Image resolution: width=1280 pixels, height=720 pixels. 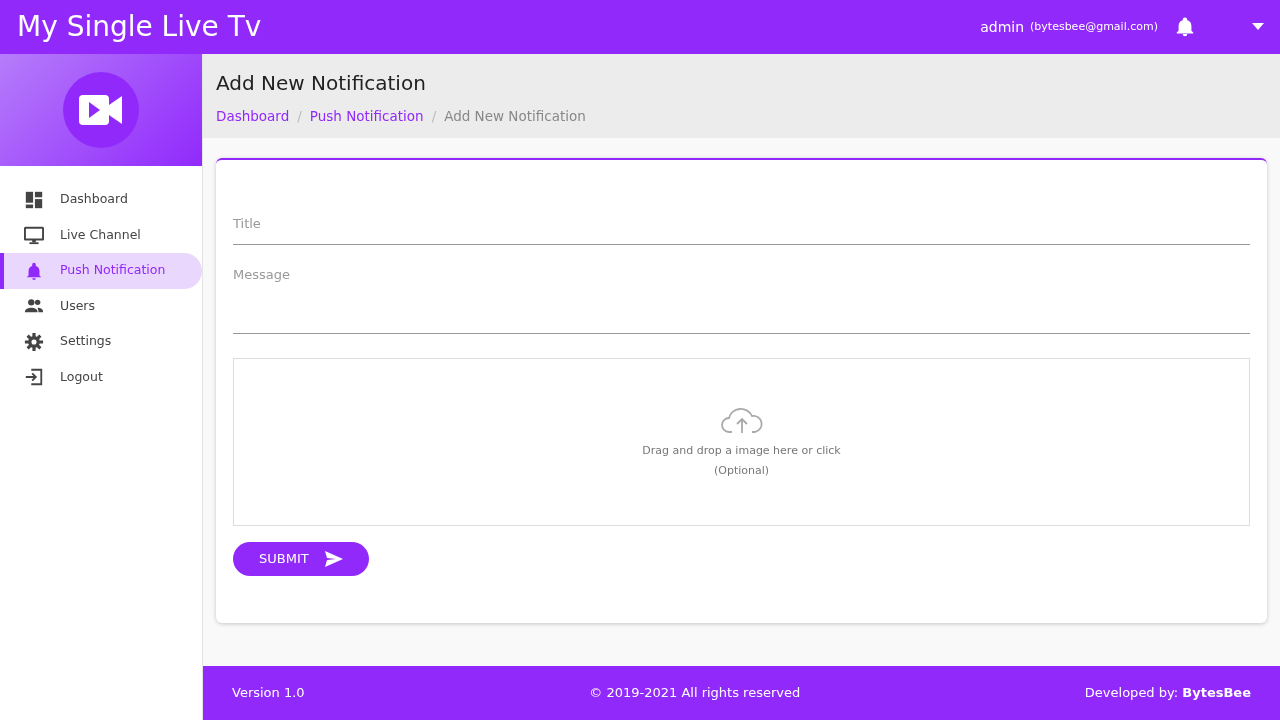 I want to click on title-field: Title, so click(x=741, y=226).